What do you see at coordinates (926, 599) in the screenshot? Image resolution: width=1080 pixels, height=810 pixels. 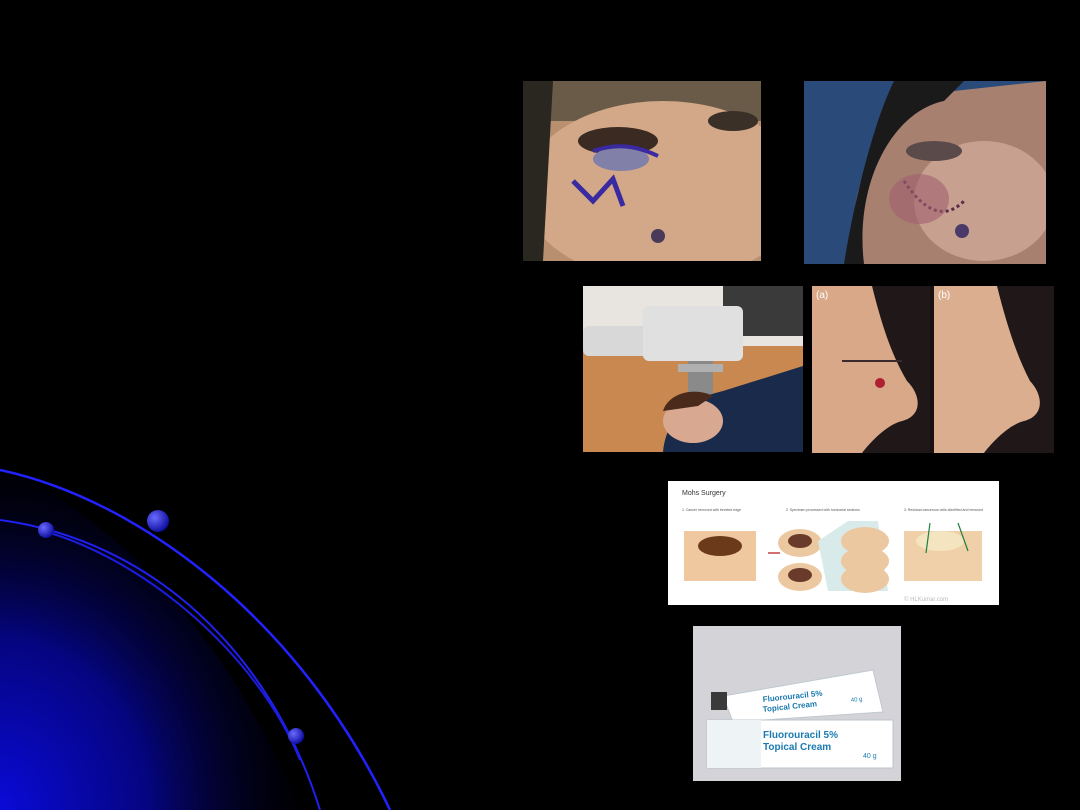 I see `mohs-watermark: © HLKumar.com` at bounding box center [926, 599].